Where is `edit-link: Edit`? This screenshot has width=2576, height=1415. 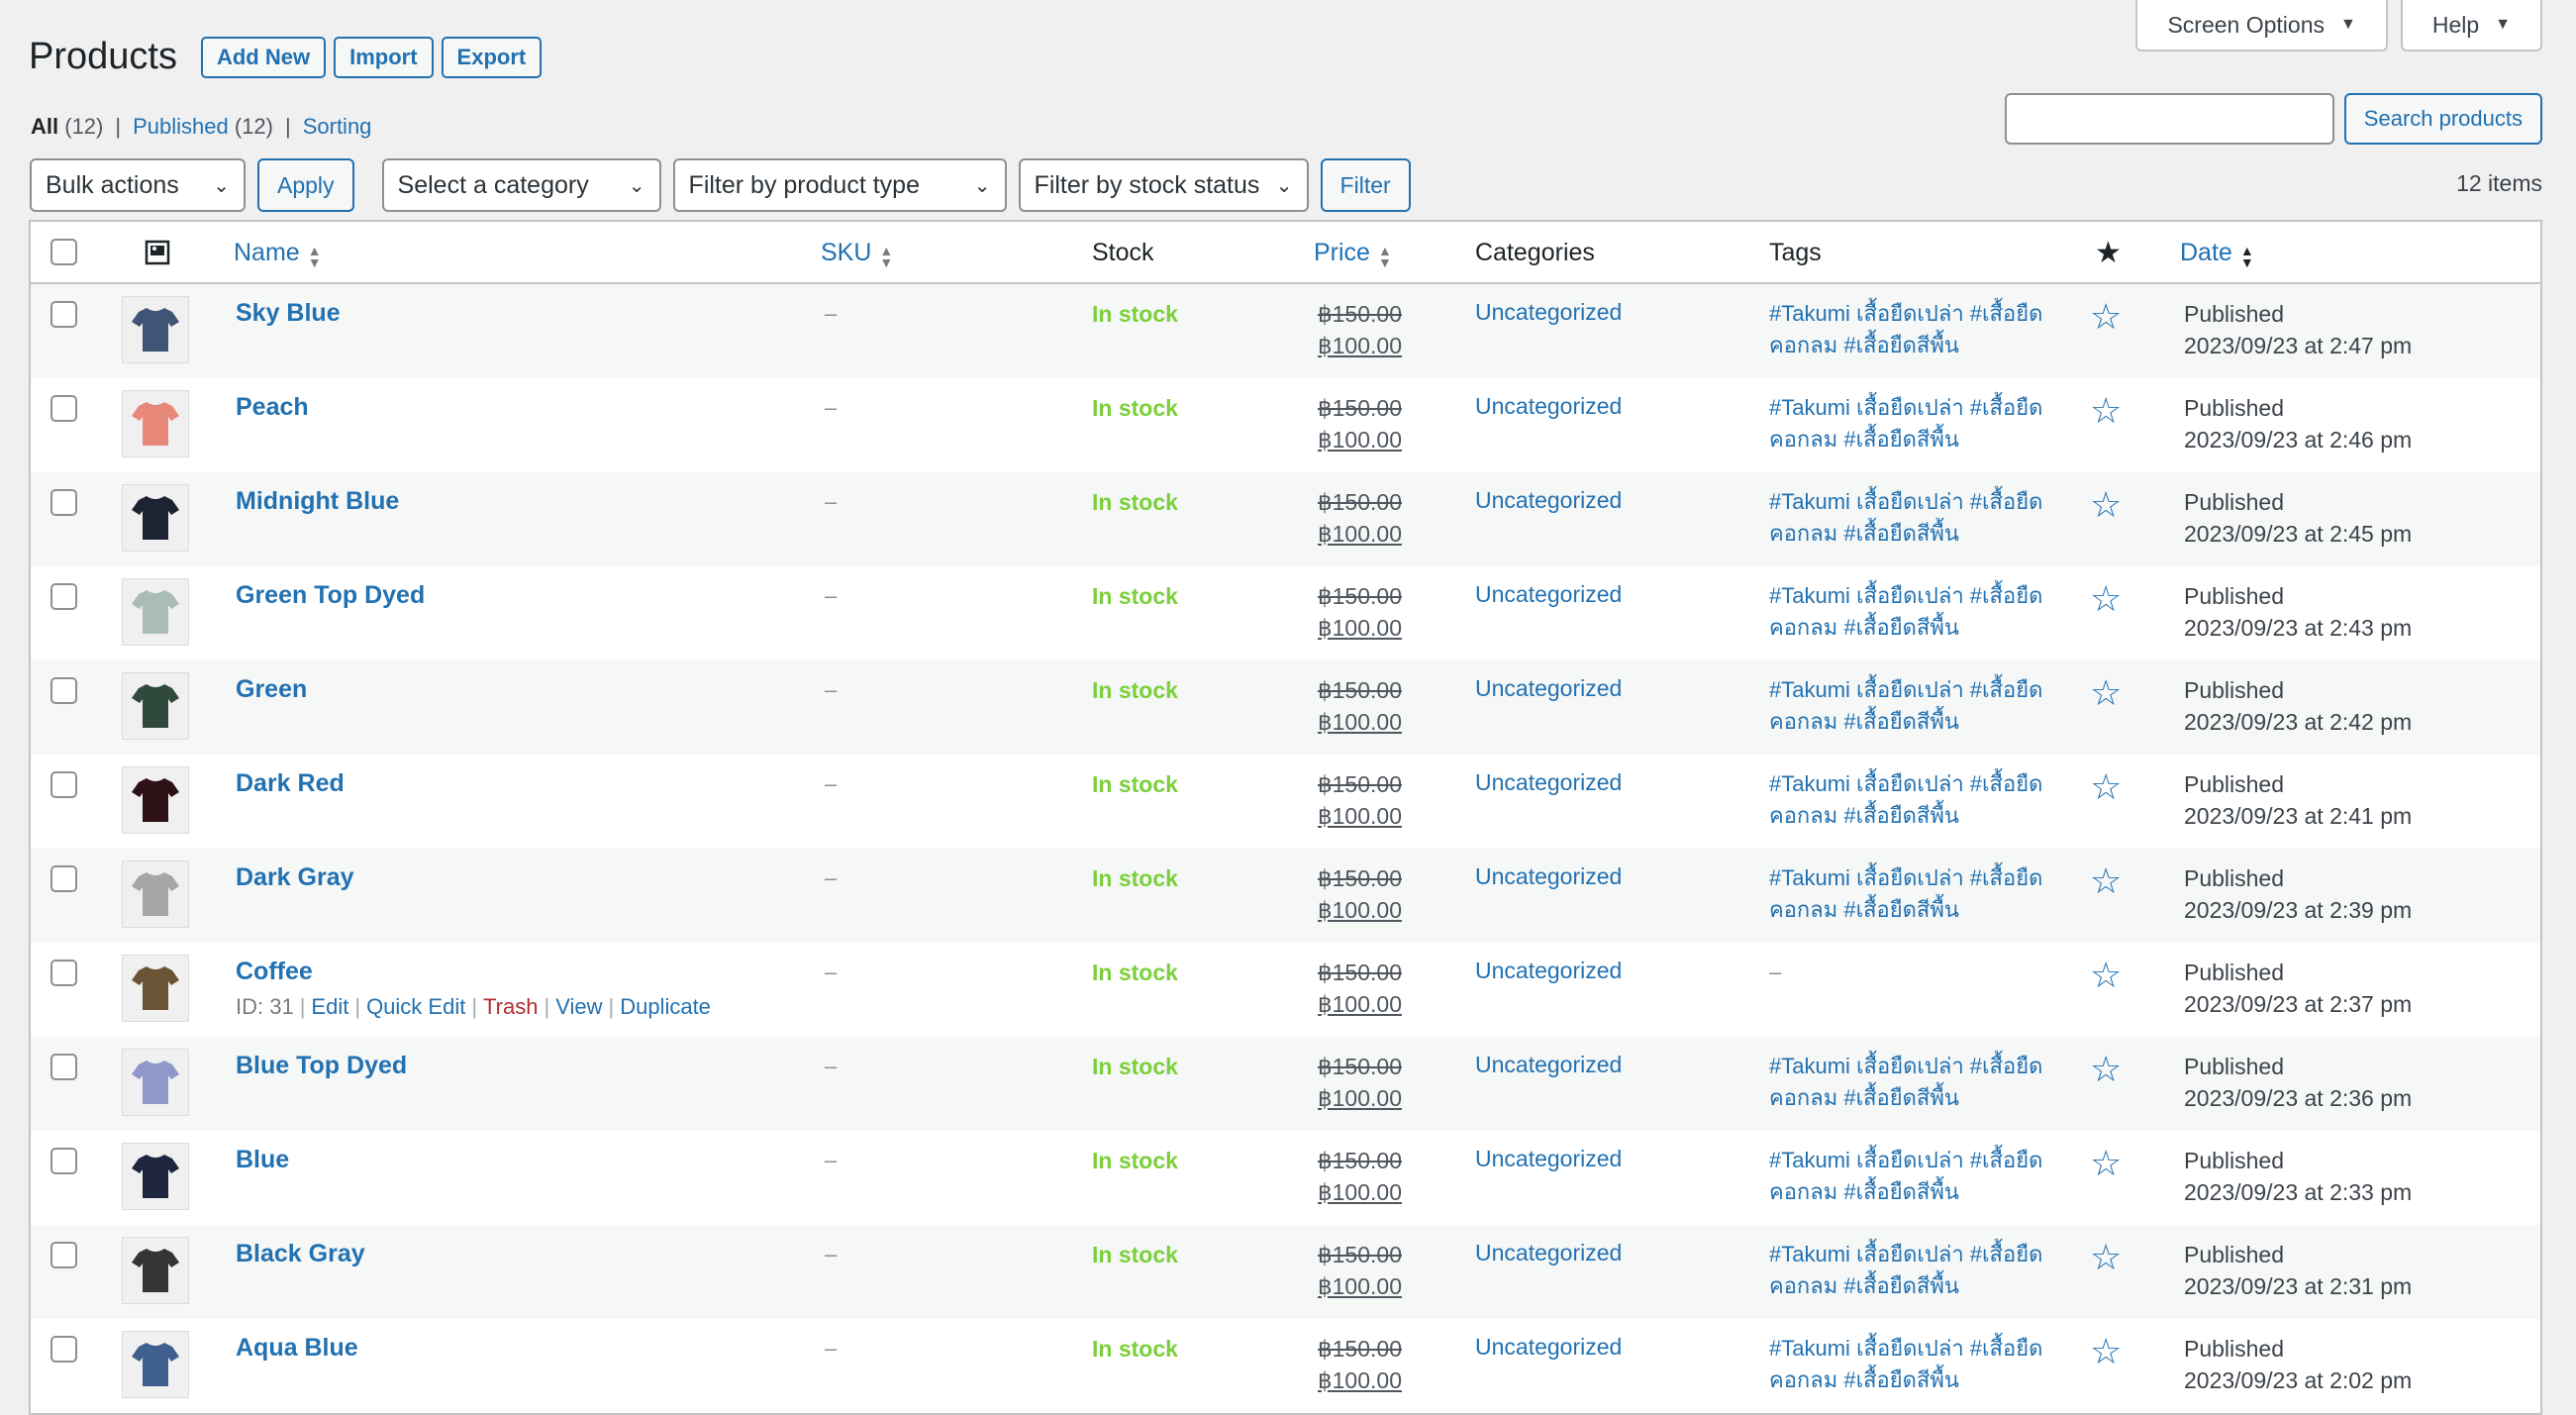 edit-link: Edit is located at coordinates (329, 1006).